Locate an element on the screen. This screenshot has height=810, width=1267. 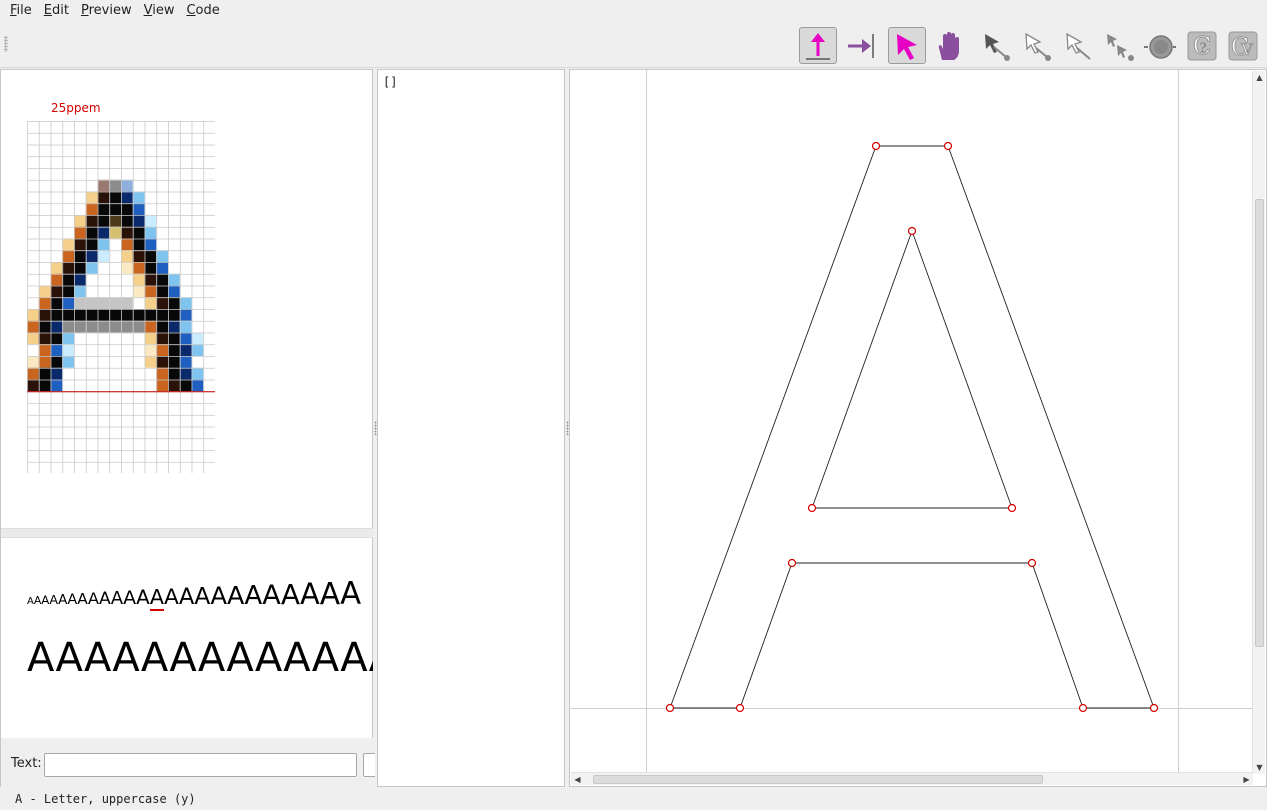
select-tool-button is located at coordinates (907, 45).